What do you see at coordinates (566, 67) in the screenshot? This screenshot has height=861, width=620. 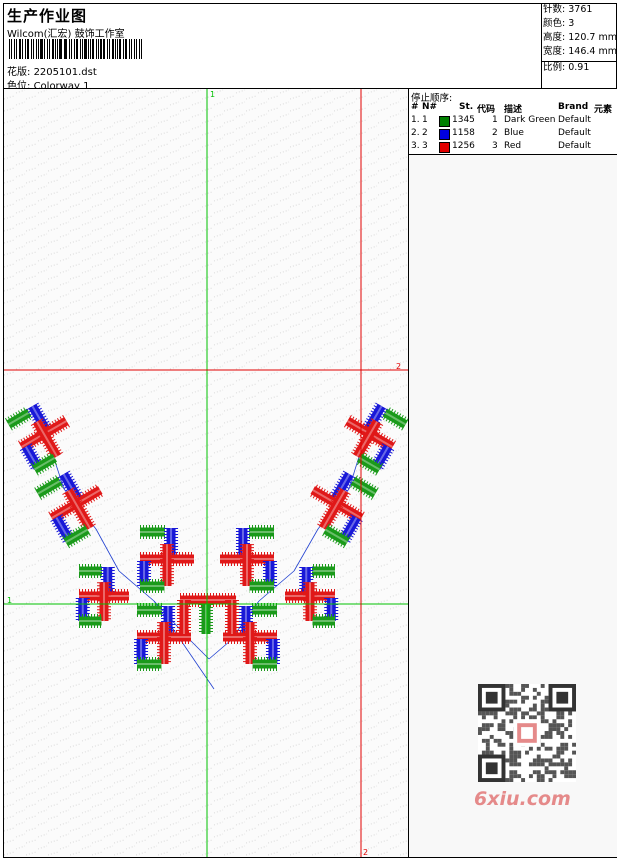 I see `stat-scale: 比例: 0.91` at bounding box center [566, 67].